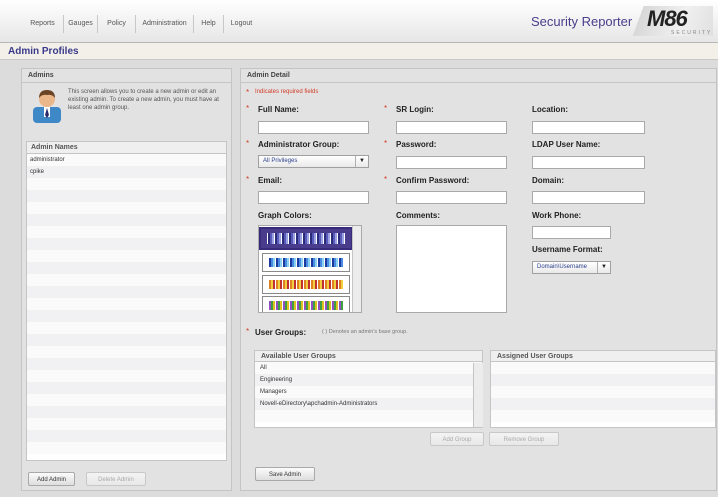 The width and height of the screenshot is (718, 497). Describe the element at coordinates (359, 51) in the screenshot. I see `page-title: Admin Profiles` at that location.